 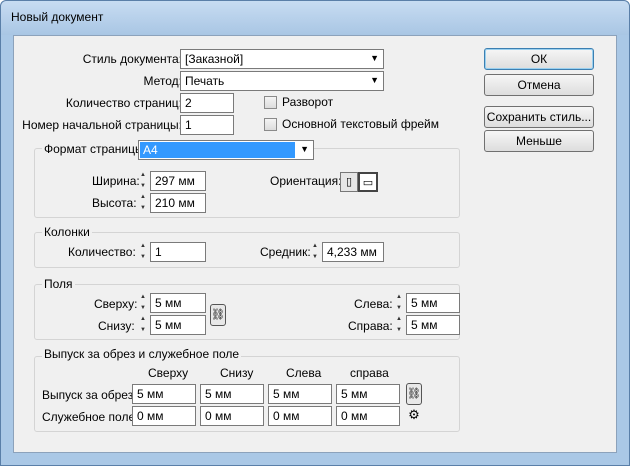 I want to click on margin-top-label: Сверху:, so click(x=116, y=304).